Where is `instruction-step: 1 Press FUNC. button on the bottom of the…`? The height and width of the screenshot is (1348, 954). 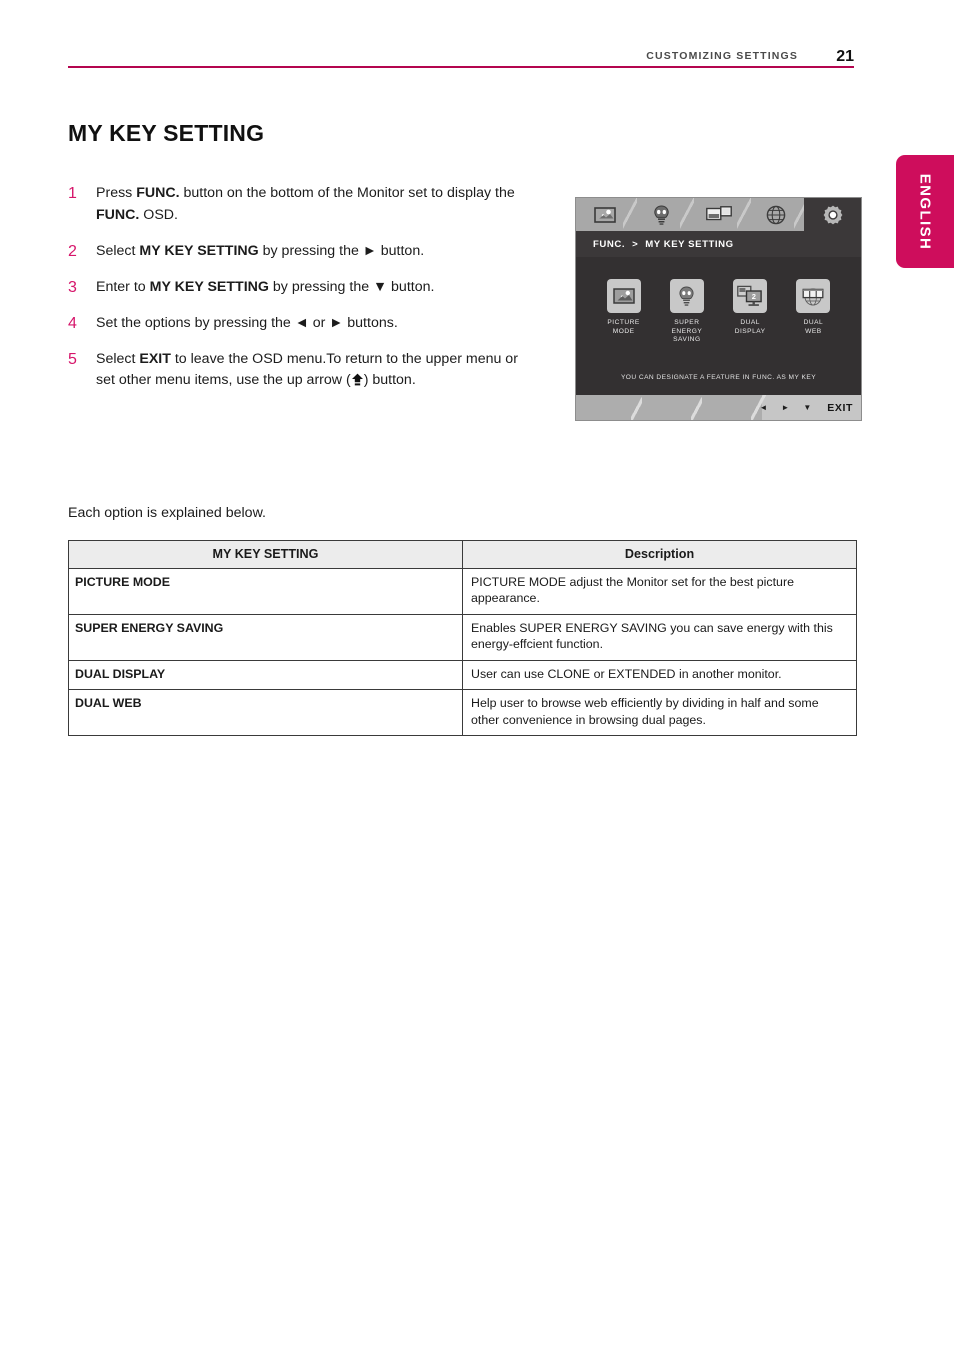 instruction-step: 1 Press FUNC. button on the bottom of the… is located at coordinates (303, 204).